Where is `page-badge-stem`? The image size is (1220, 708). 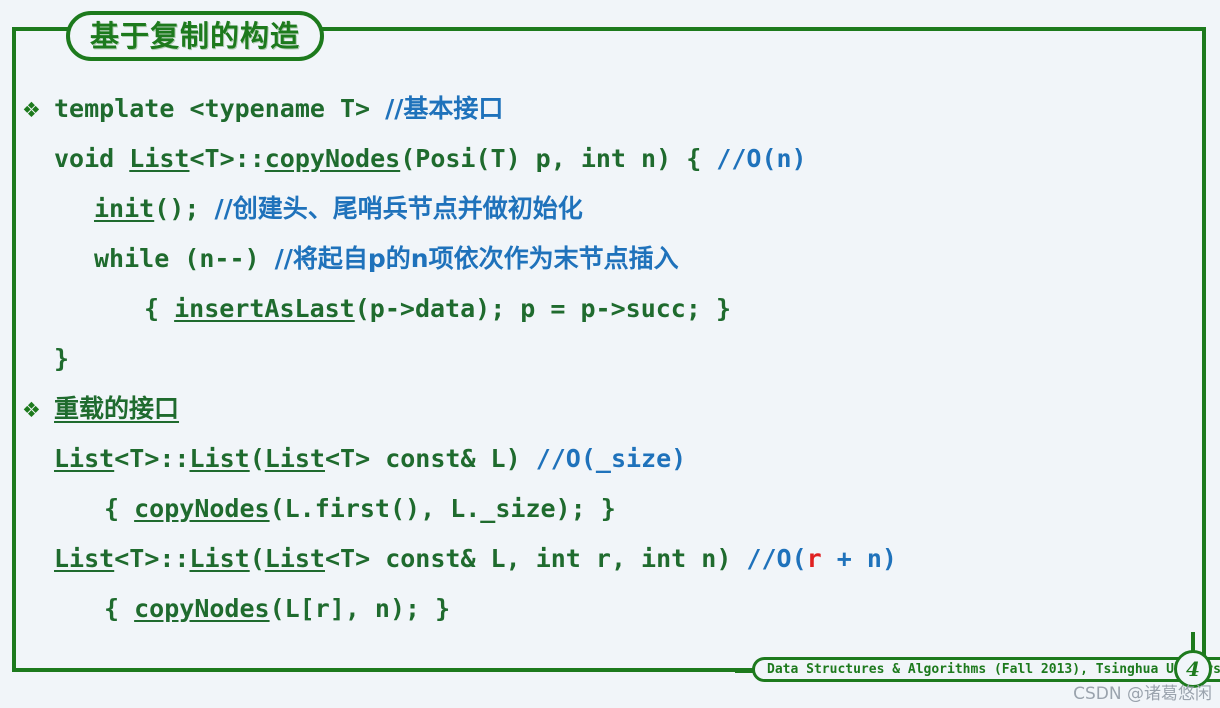 page-badge-stem is located at coordinates (1193, 642).